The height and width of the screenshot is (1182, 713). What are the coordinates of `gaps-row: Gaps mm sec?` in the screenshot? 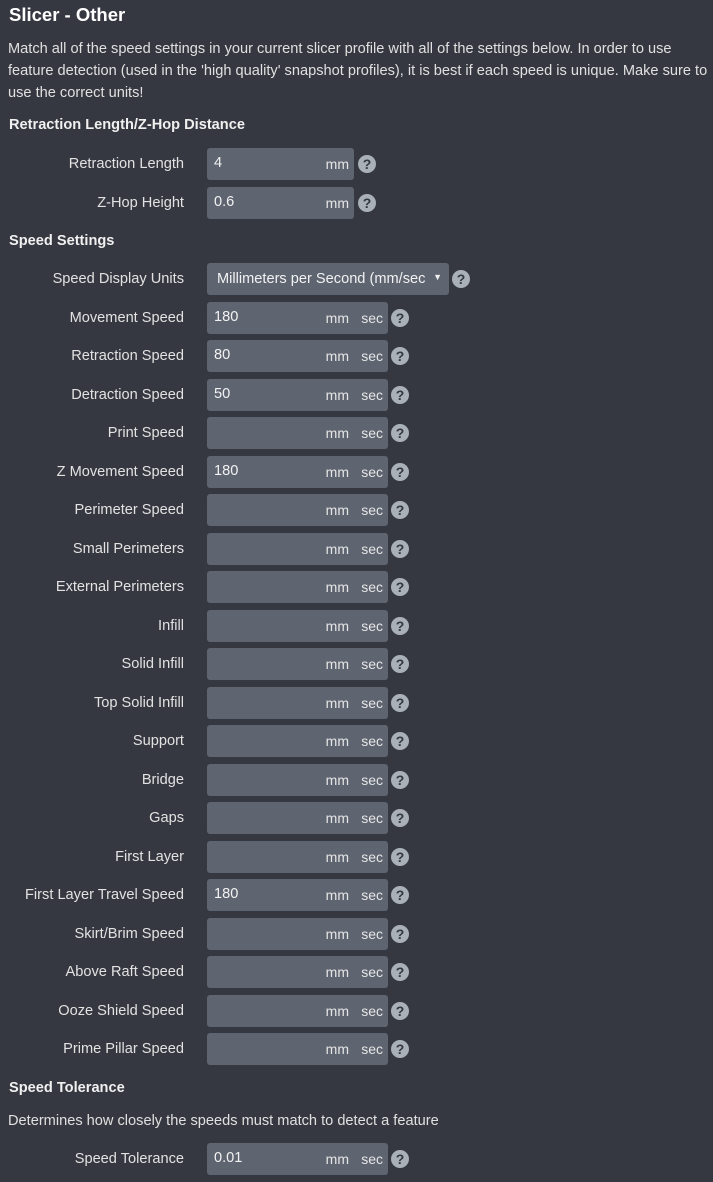 It's located at (356, 821).